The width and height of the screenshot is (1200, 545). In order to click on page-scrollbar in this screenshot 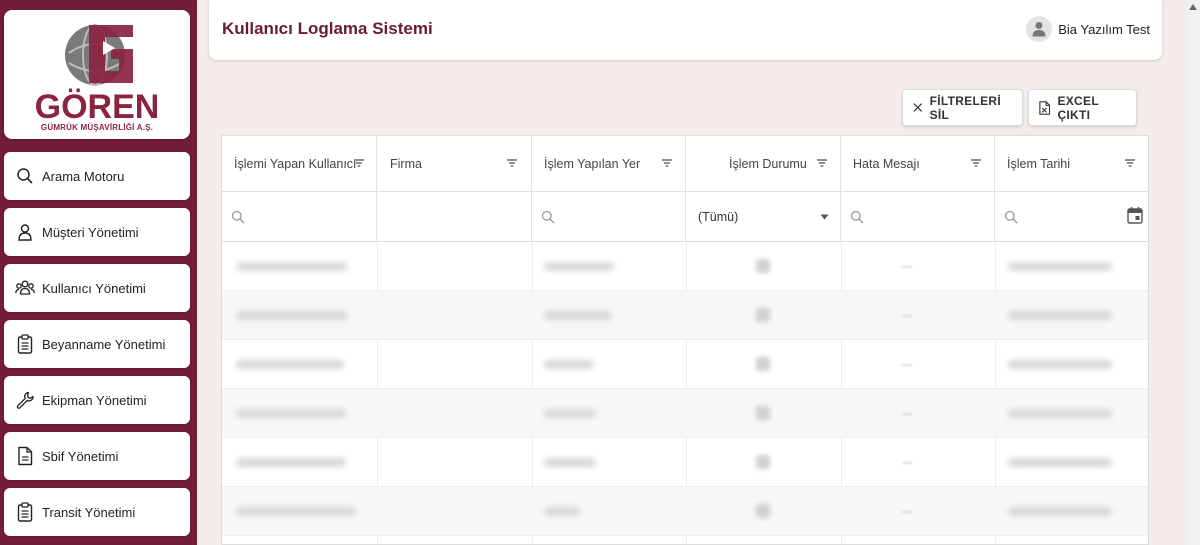, I will do `click(1193, 272)`.